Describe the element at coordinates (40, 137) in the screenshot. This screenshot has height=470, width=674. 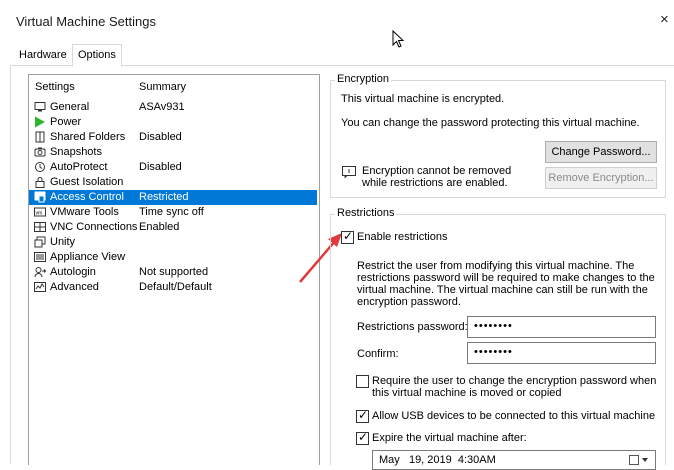
I see `shared-folders-icon` at that location.